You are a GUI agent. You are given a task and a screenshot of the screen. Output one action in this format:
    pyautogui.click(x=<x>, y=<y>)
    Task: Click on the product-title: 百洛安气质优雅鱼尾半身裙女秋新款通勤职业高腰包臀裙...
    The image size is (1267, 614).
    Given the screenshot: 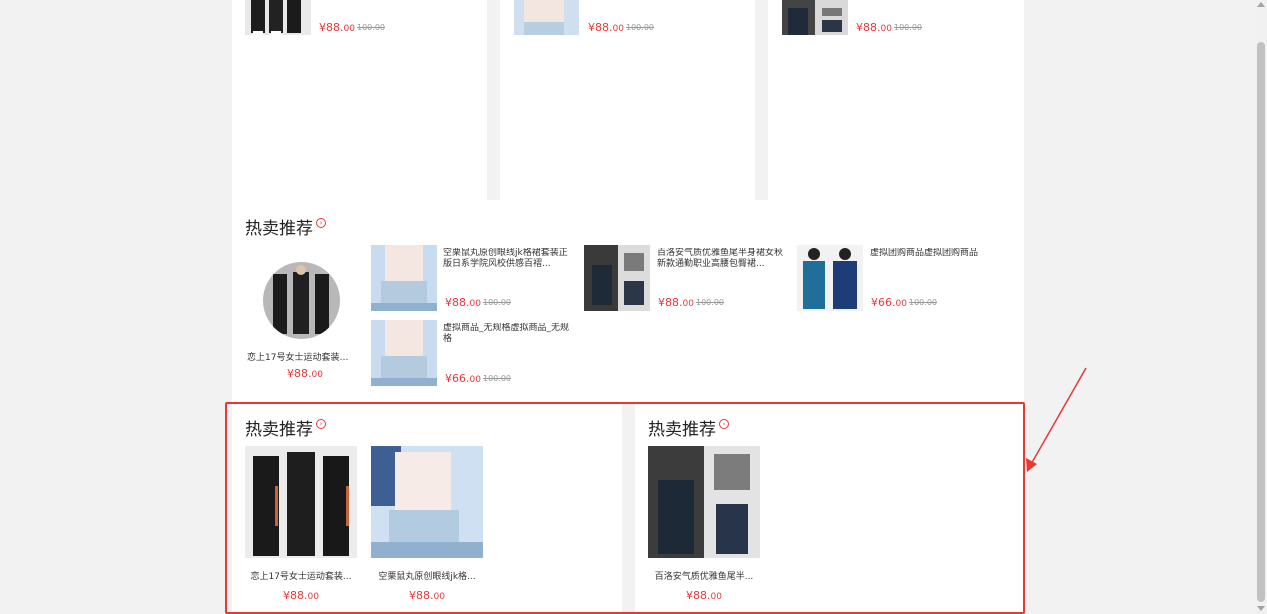 What is the action you would take?
    pyautogui.click(x=722, y=259)
    